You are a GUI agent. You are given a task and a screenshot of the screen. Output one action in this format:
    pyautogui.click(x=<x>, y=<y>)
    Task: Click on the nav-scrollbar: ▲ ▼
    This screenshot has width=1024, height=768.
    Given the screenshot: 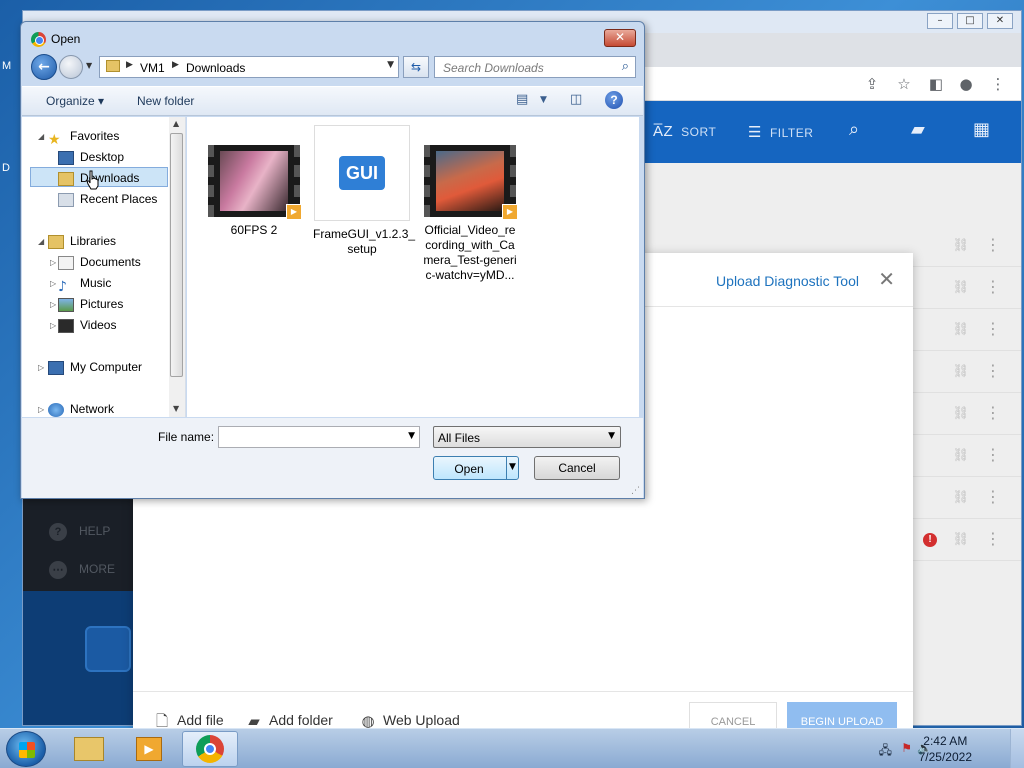 What is the action you would take?
    pyautogui.click(x=177, y=267)
    